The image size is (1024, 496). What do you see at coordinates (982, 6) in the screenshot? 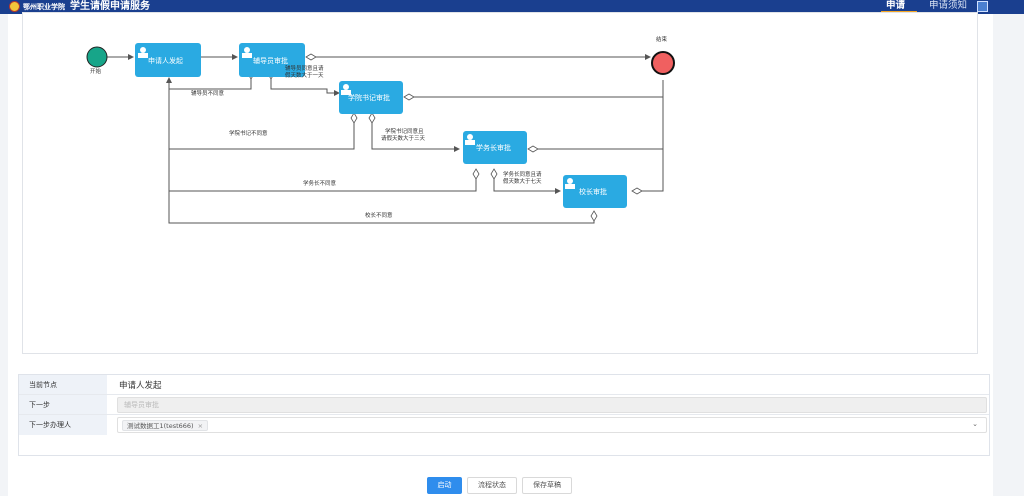
I see `user-avatar-icon` at bounding box center [982, 6].